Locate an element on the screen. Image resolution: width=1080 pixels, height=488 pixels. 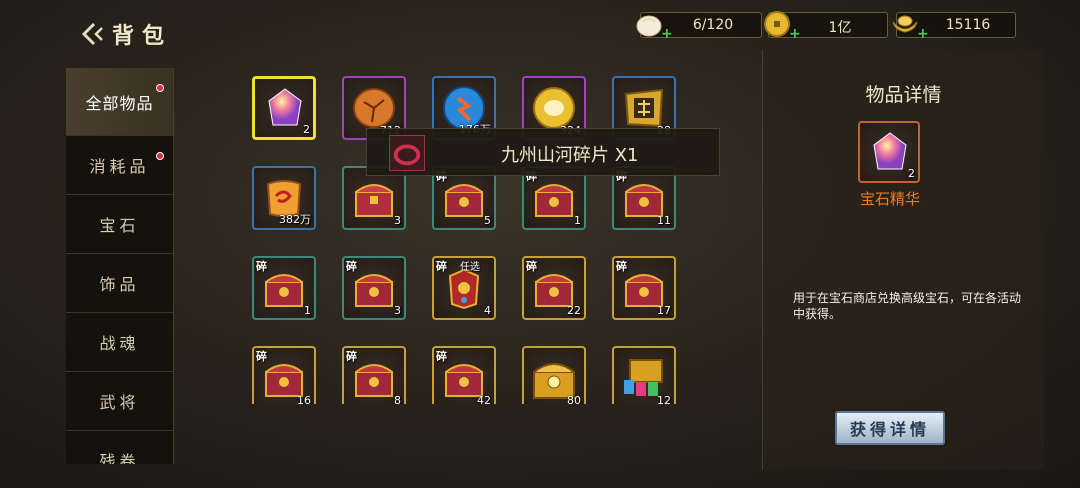
item-slot: 2 is located at coordinates (284, 108).